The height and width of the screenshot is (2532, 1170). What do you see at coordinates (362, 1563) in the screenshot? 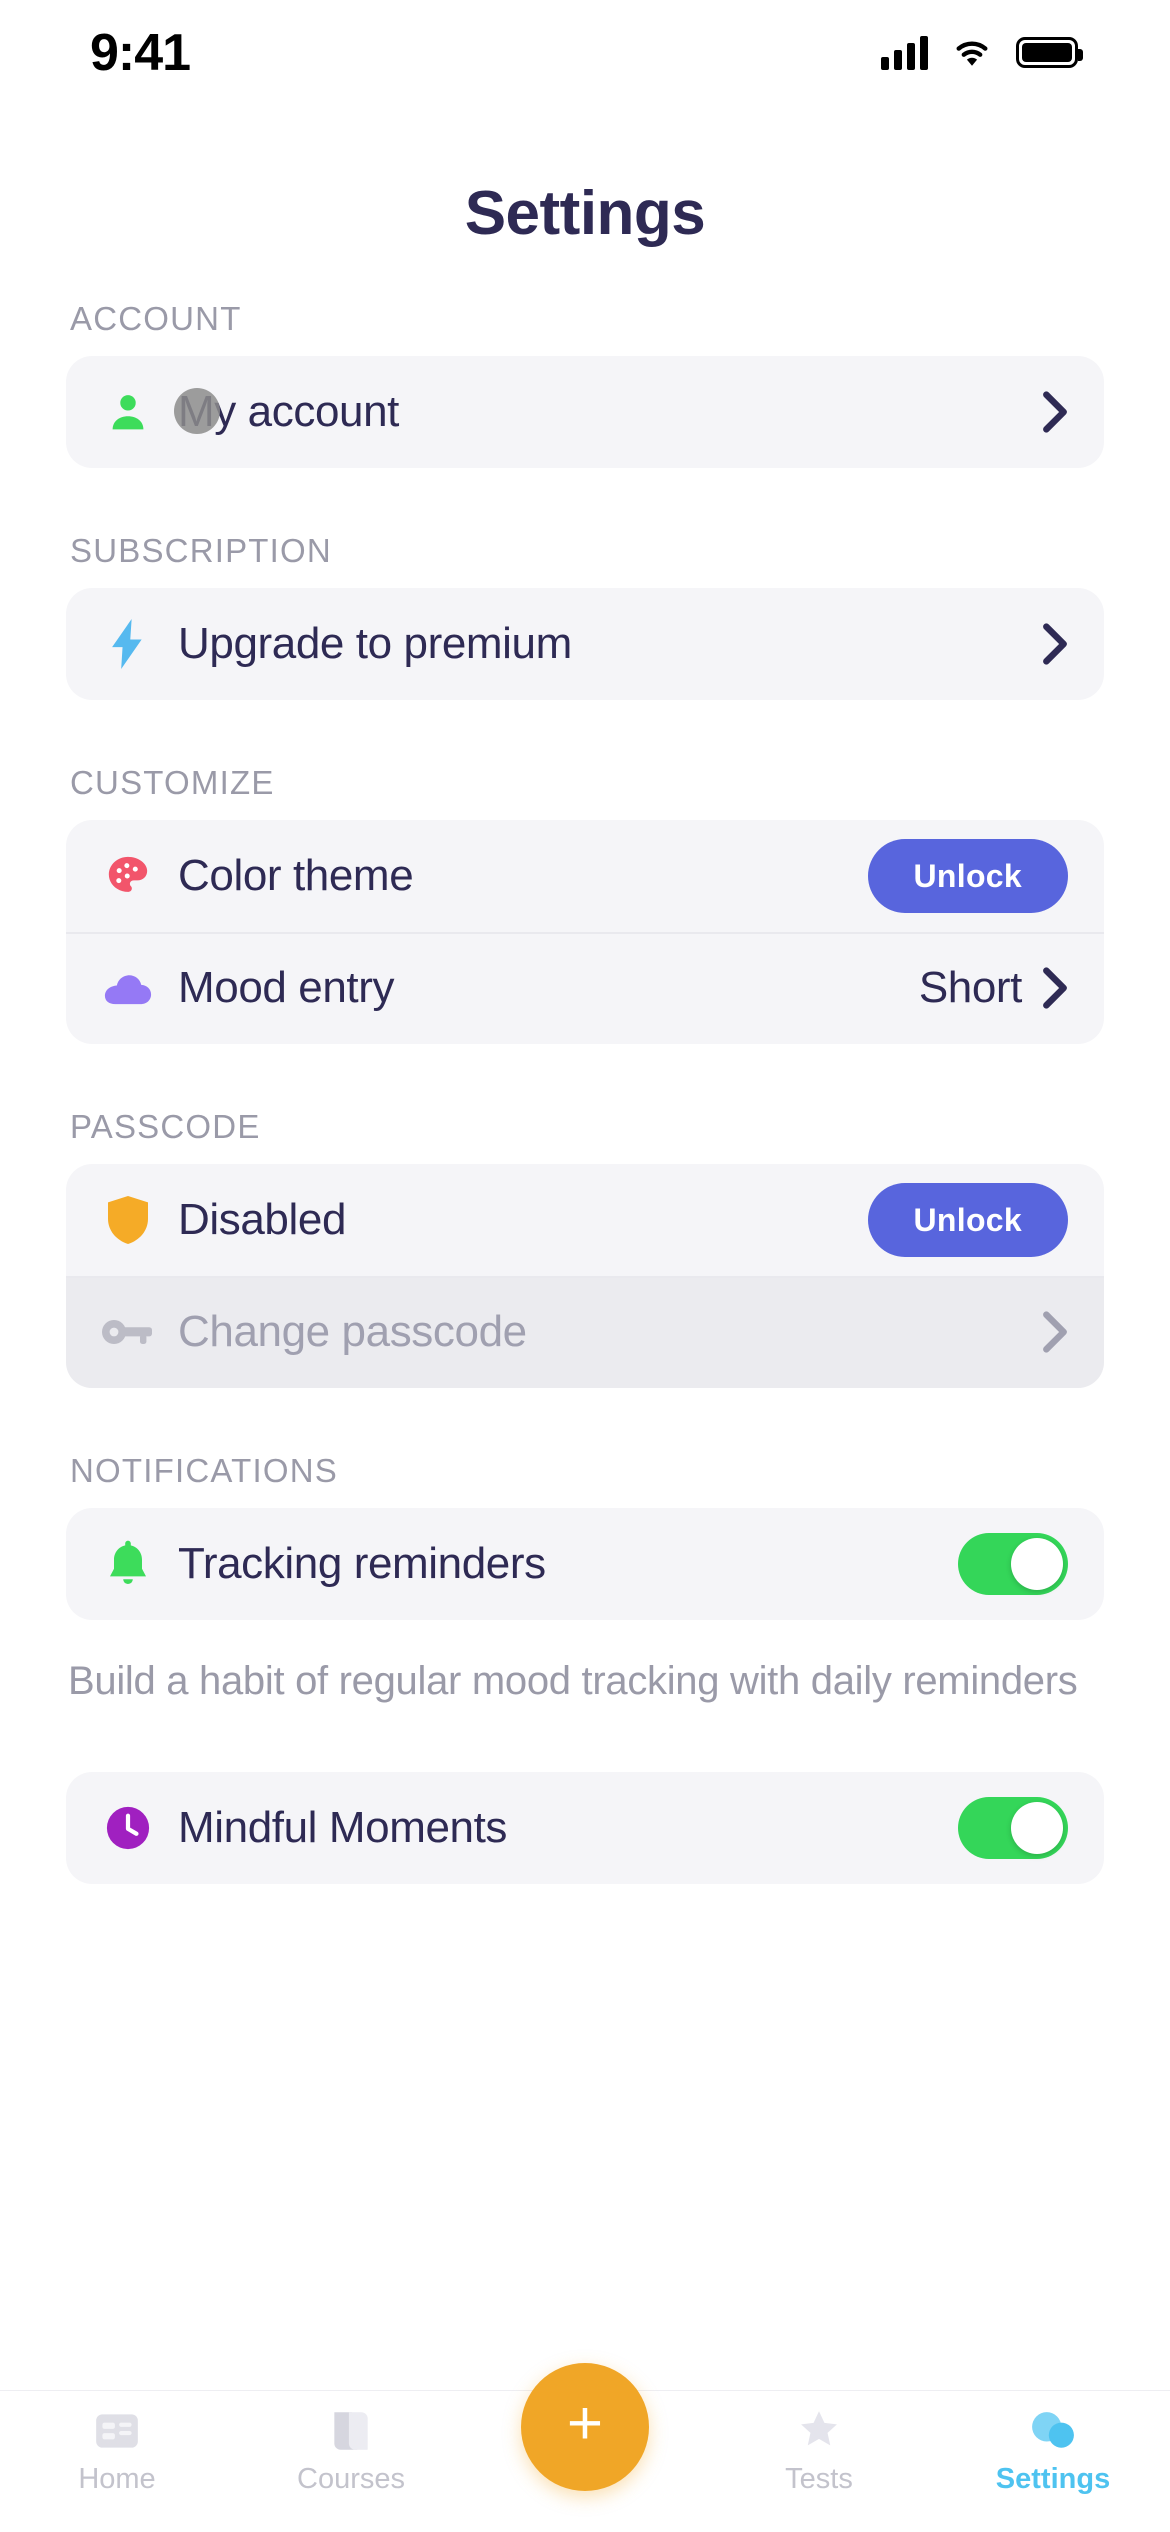
I see `settings-row-label: Tracking reminders` at bounding box center [362, 1563].